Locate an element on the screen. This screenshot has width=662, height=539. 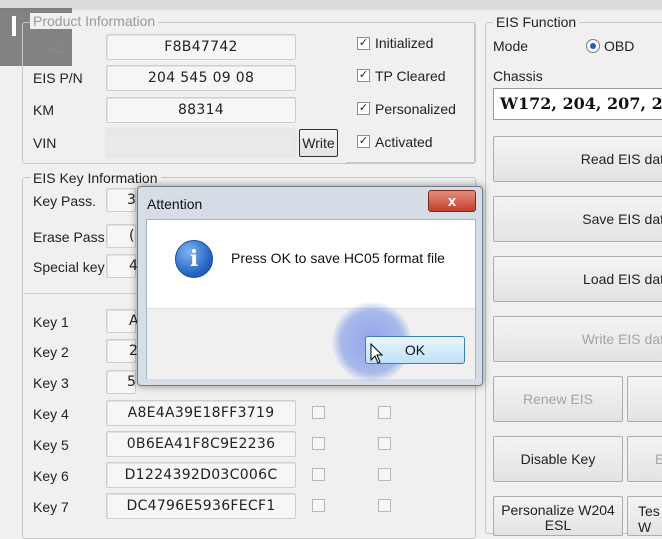
km-field: 88314 is located at coordinates (201, 110).